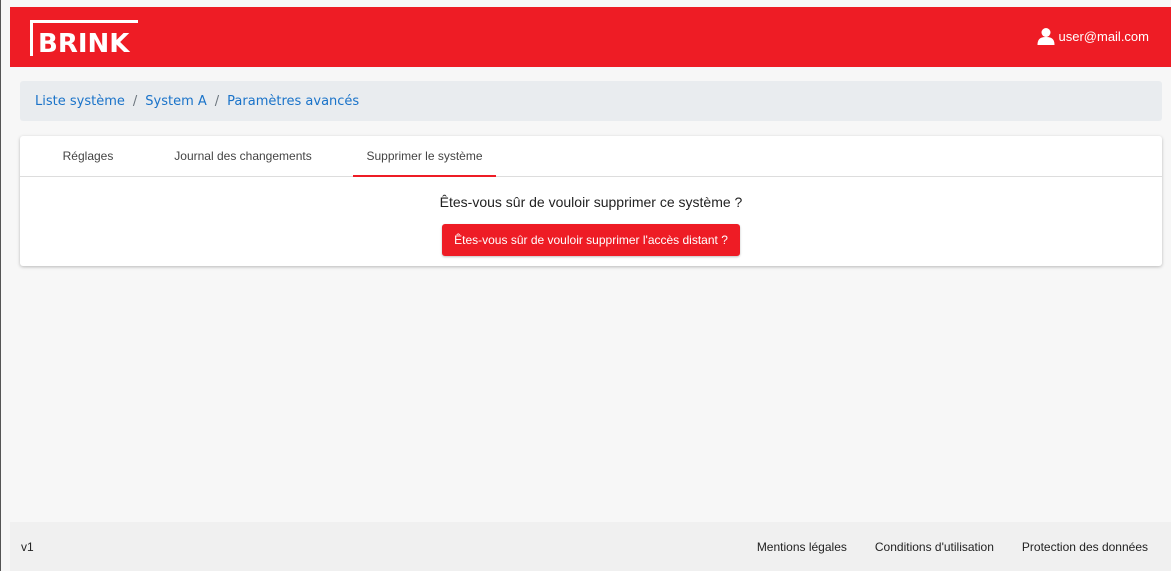 The width and height of the screenshot is (1171, 571). I want to click on breadcrumb-system-list: Liste système, so click(80, 101).